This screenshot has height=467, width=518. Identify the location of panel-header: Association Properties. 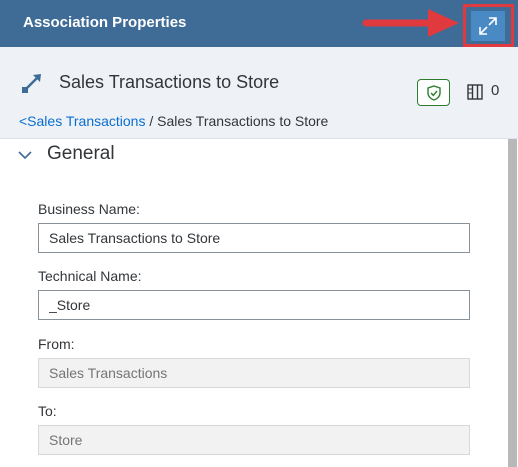
(259, 23).